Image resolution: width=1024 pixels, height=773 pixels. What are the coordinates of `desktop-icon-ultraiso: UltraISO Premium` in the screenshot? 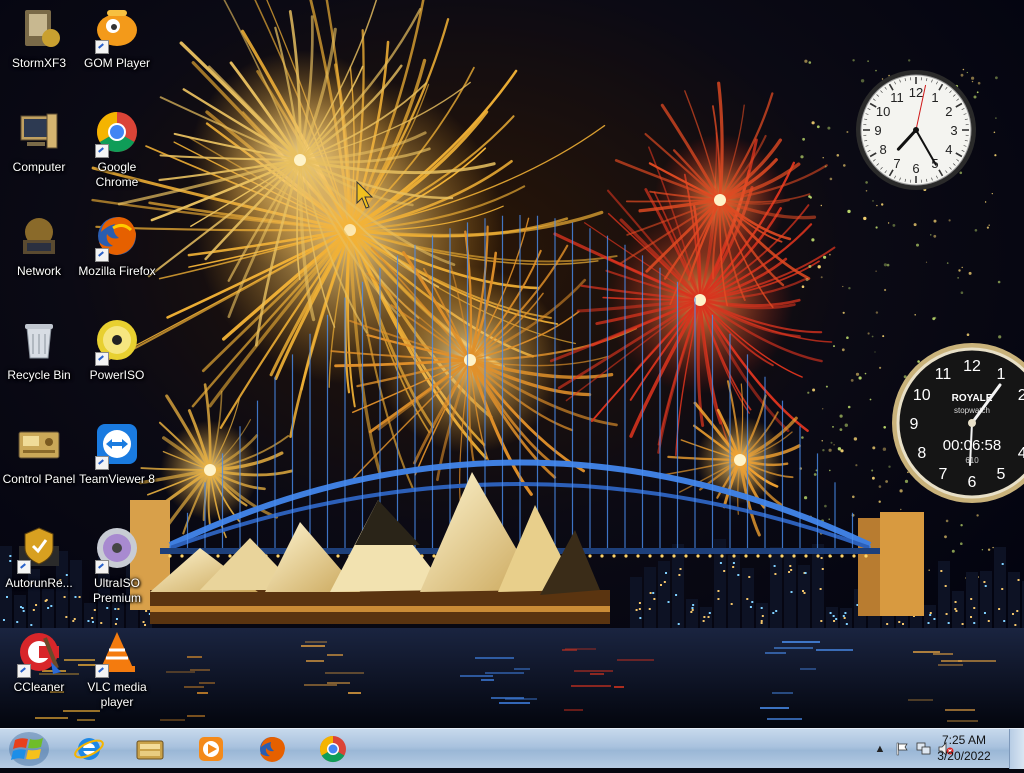 It's located at (117, 565).